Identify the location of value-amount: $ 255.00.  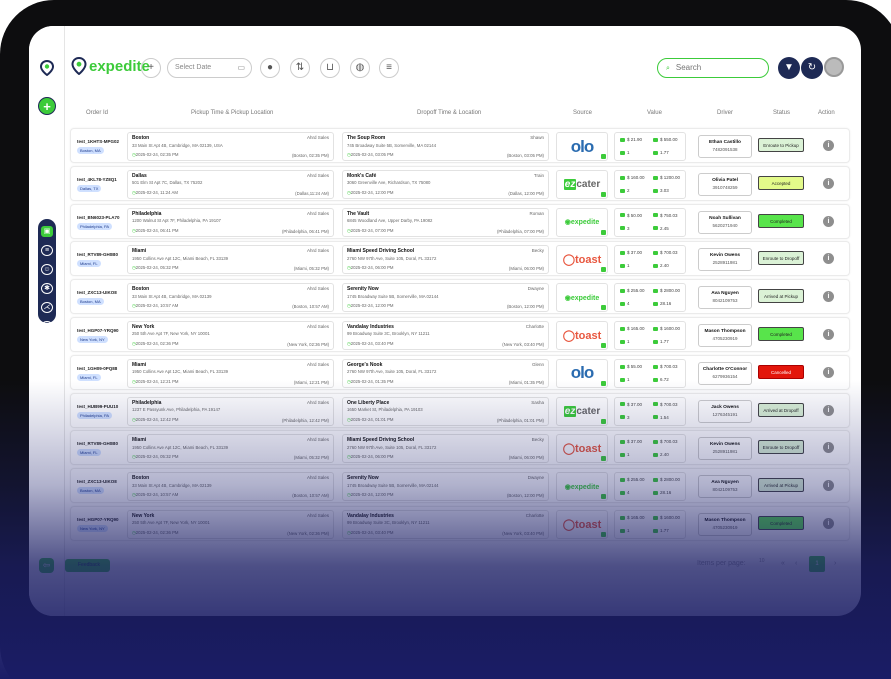
(632, 479).